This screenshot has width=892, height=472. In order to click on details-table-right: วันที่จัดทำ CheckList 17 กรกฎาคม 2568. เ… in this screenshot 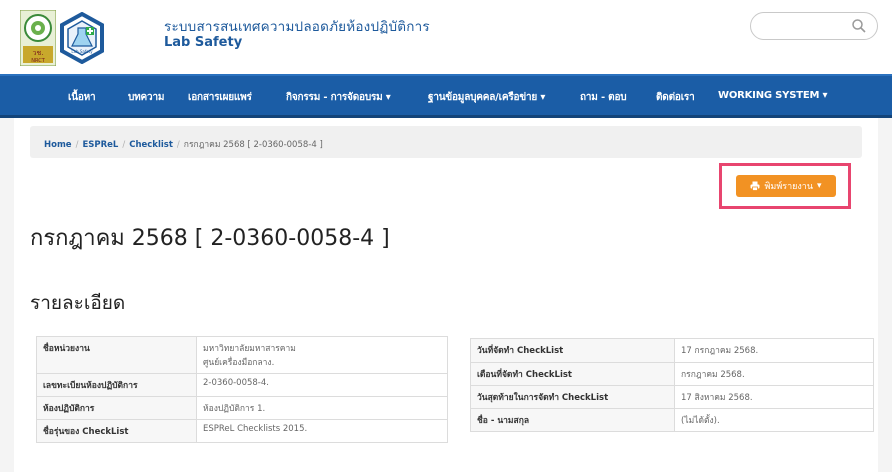, I will do `click(672, 385)`.